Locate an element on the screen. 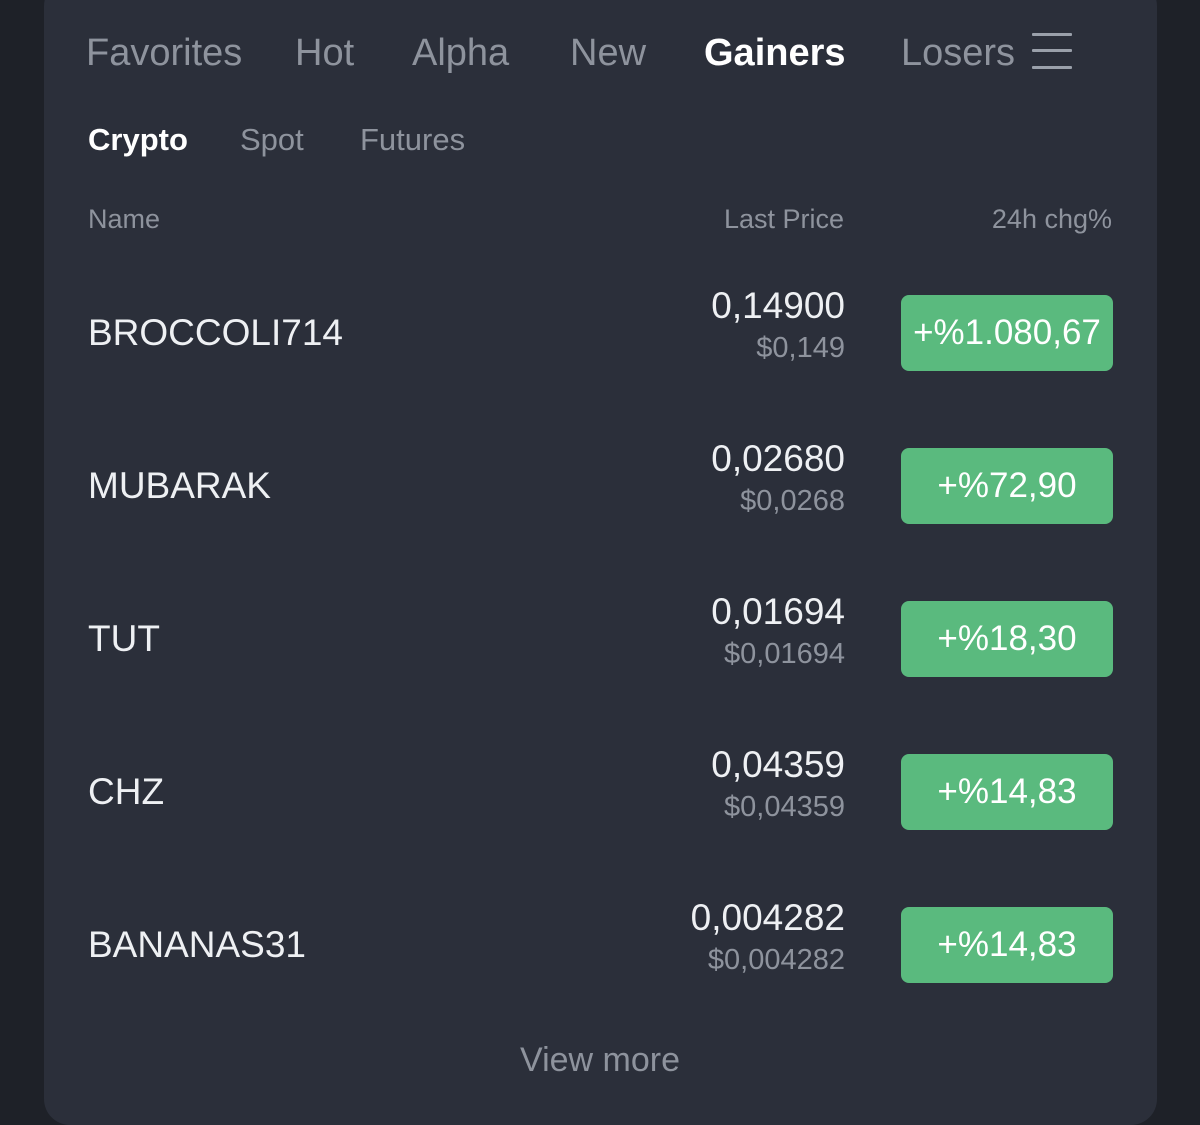 This screenshot has width=1200, height=1125. coin-name: MUBARAK is located at coordinates (179, 485).